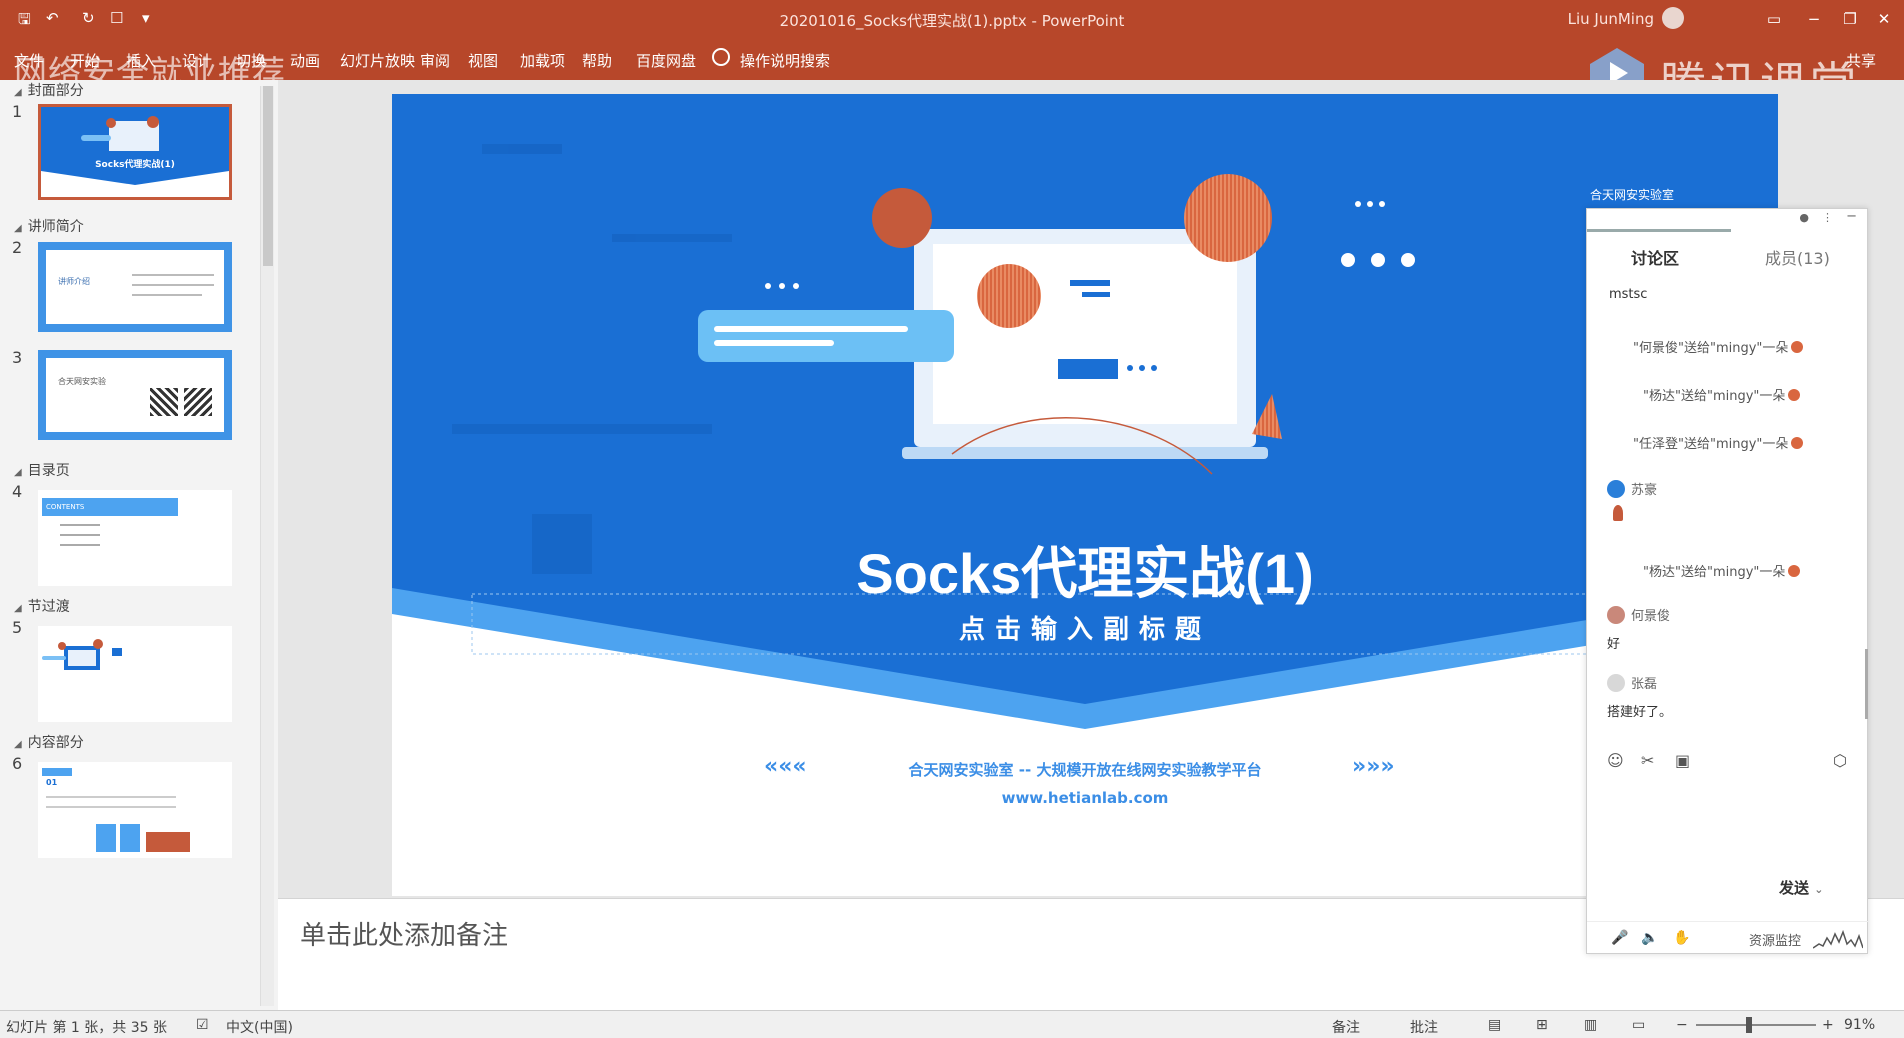 The image size is (1904, 1038). I want to click on zoom-level: 91%, so click(1859, 1025).